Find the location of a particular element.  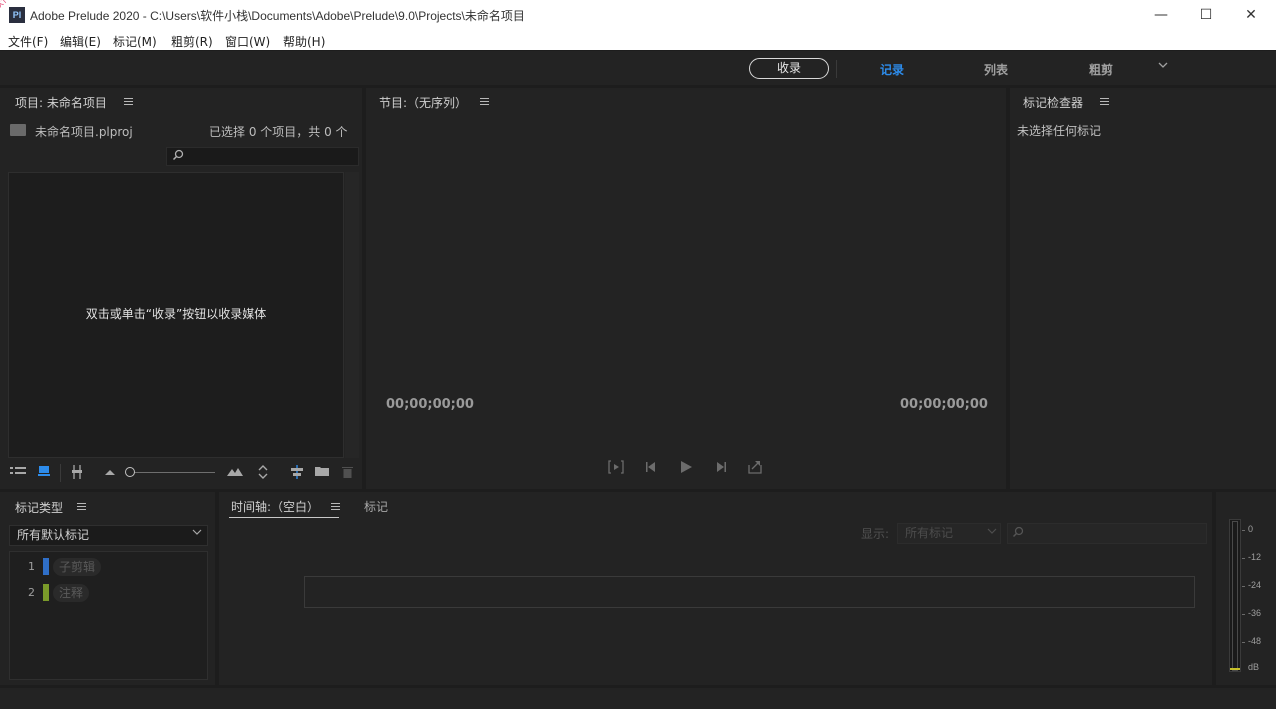

marker-type-comment: 注释 is located at coordinates (71, 593).